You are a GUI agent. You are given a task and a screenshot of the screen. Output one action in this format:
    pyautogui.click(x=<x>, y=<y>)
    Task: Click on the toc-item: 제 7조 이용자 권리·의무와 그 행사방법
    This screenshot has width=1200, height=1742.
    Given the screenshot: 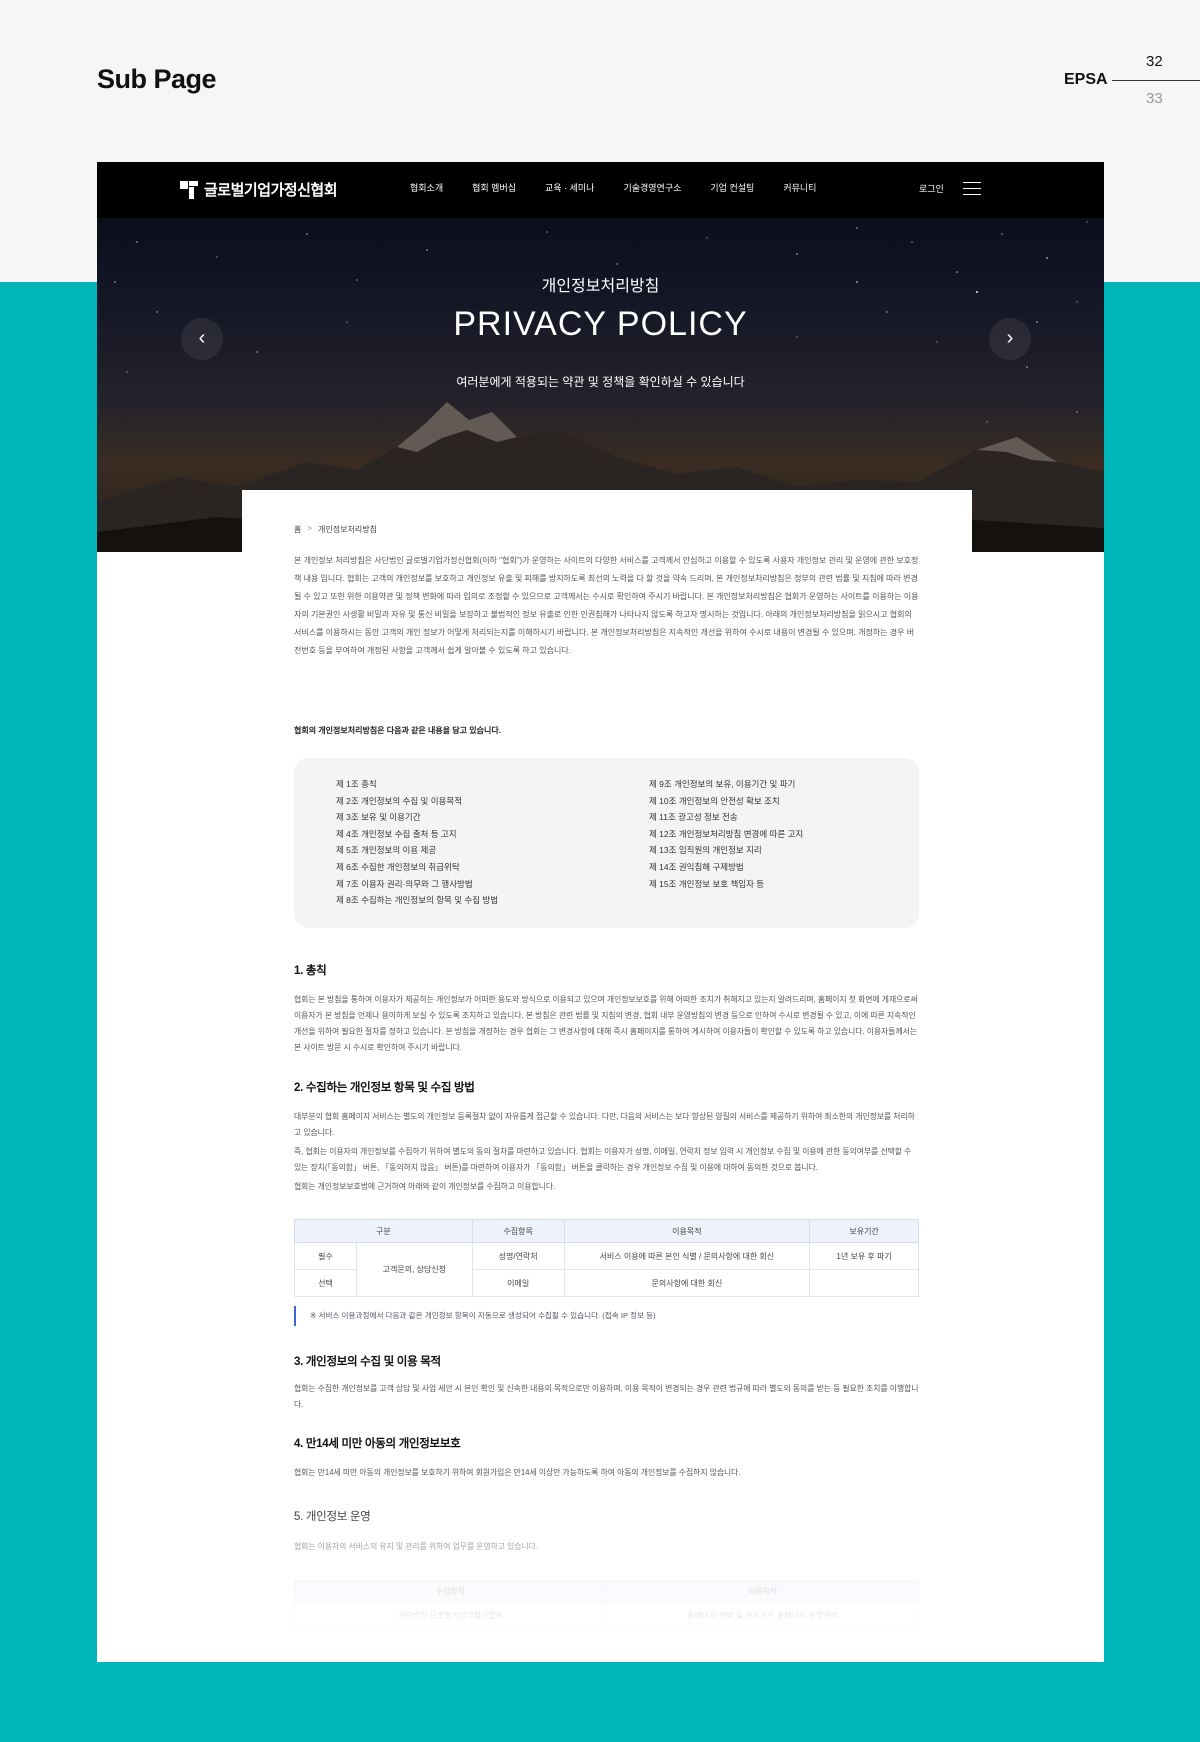 What is the action you would take?
    pyautogui.click(x=417, y=884)
    